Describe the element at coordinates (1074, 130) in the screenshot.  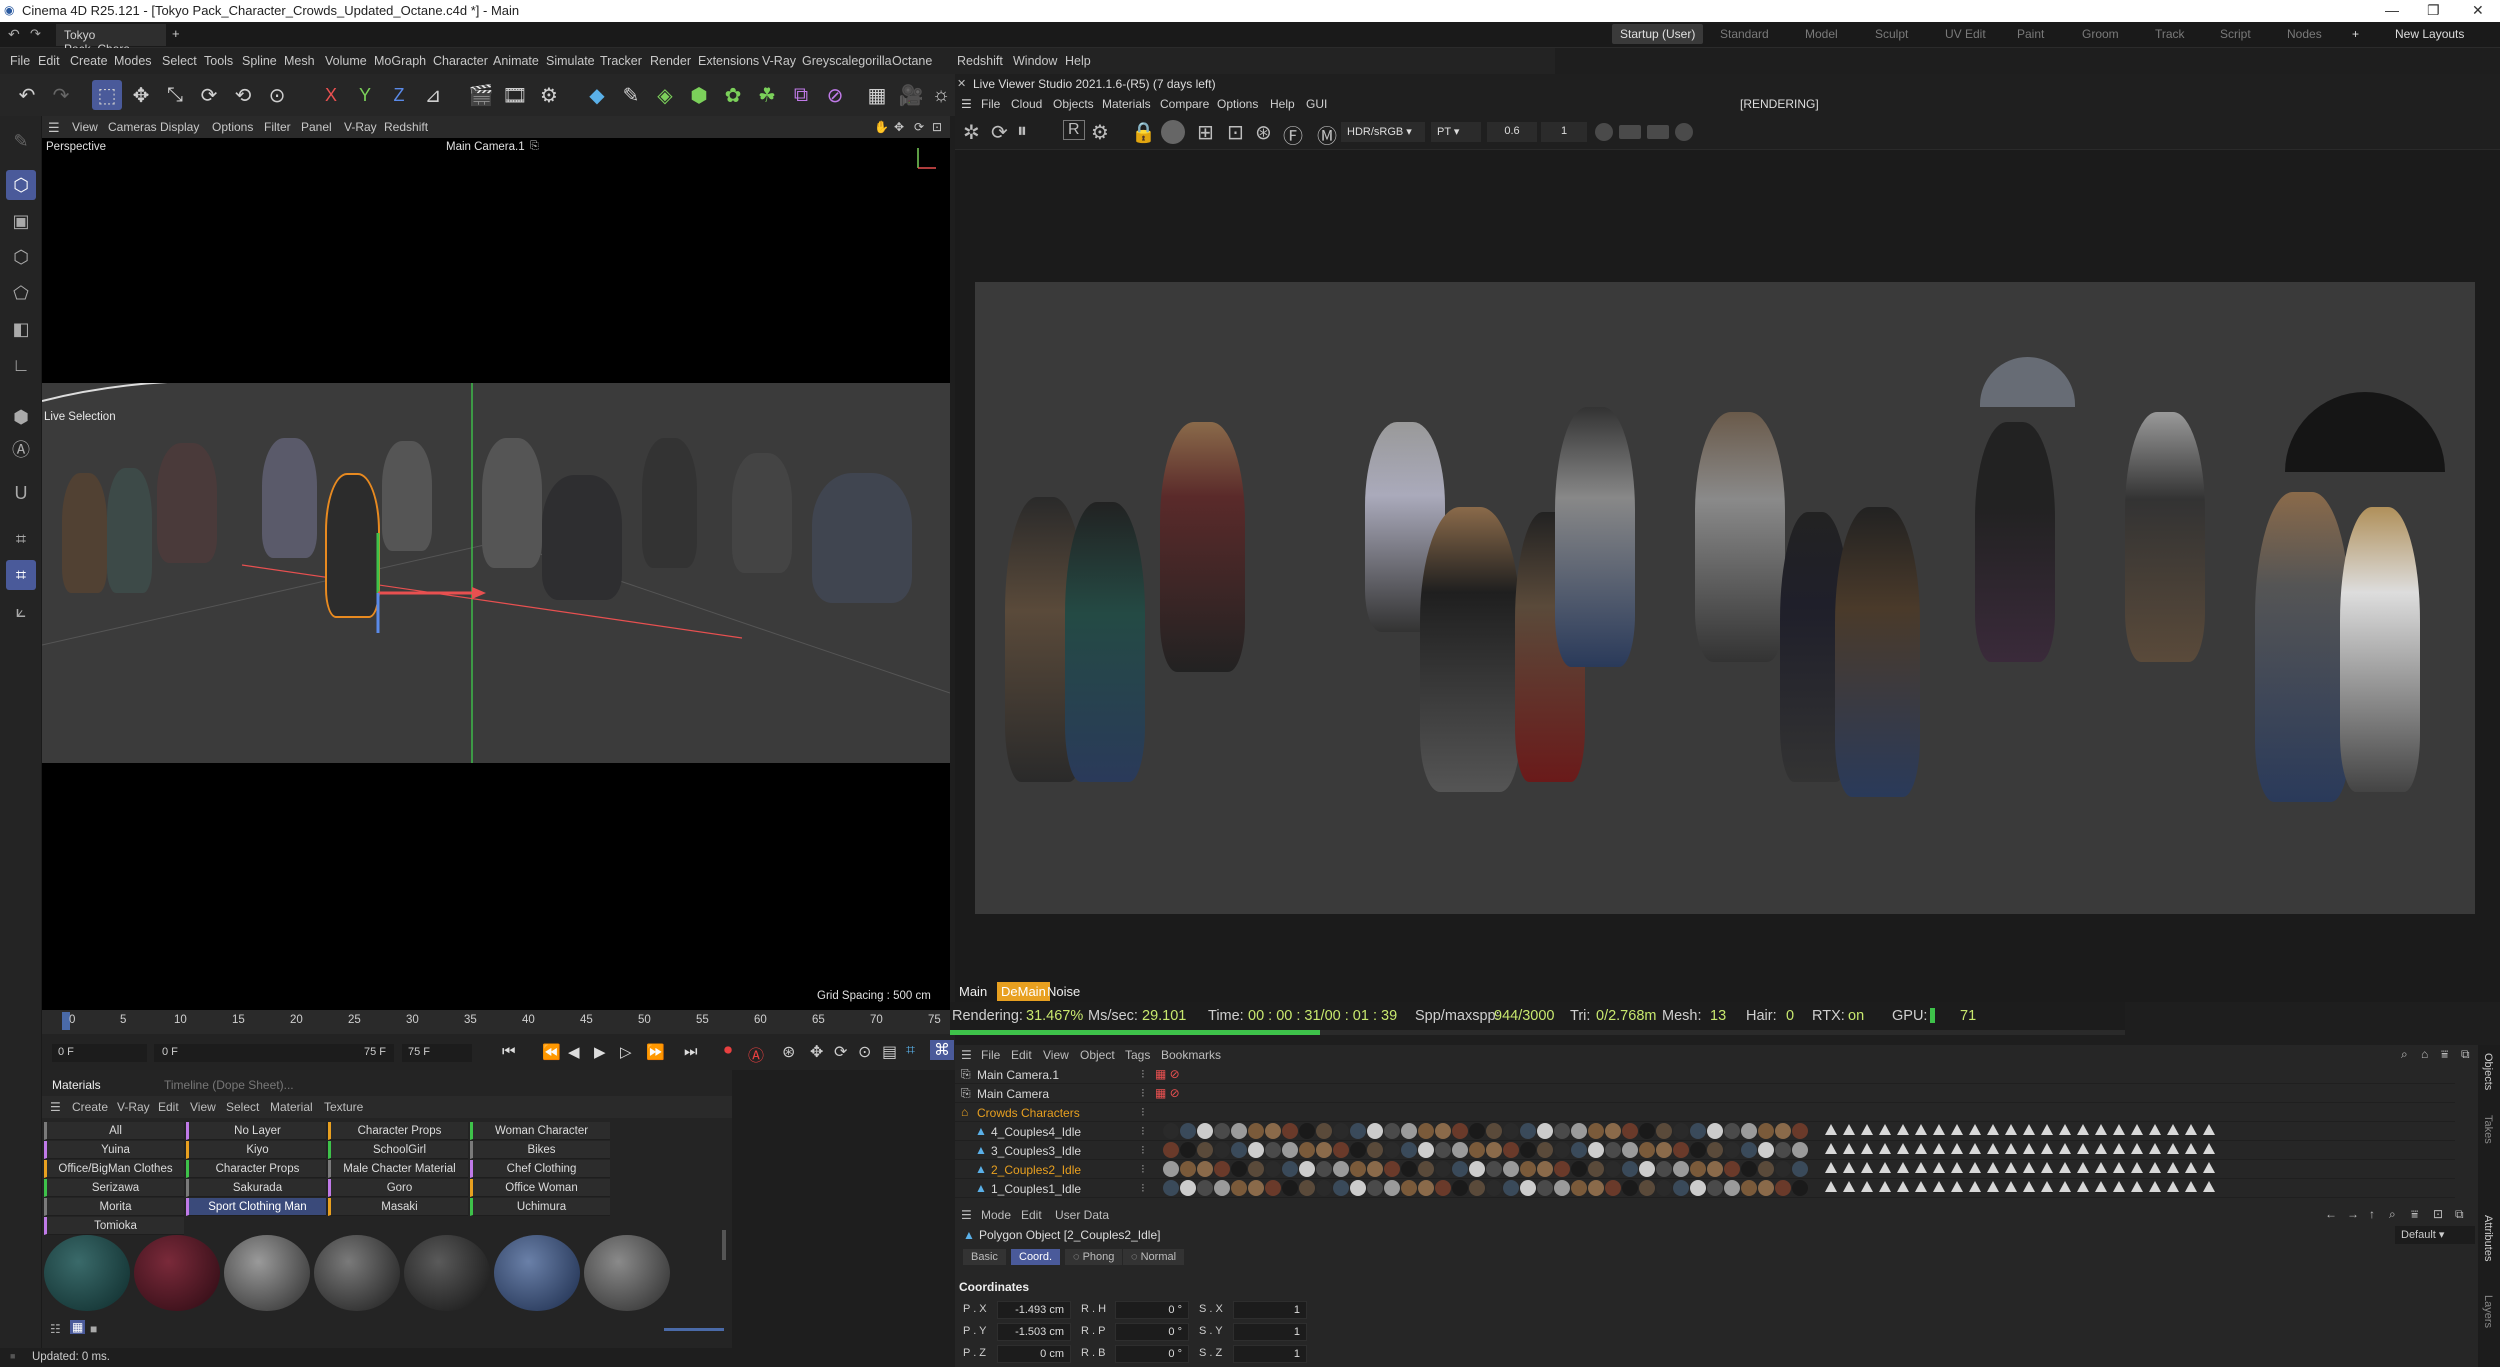
I see `region-render-icon: R` at that location.